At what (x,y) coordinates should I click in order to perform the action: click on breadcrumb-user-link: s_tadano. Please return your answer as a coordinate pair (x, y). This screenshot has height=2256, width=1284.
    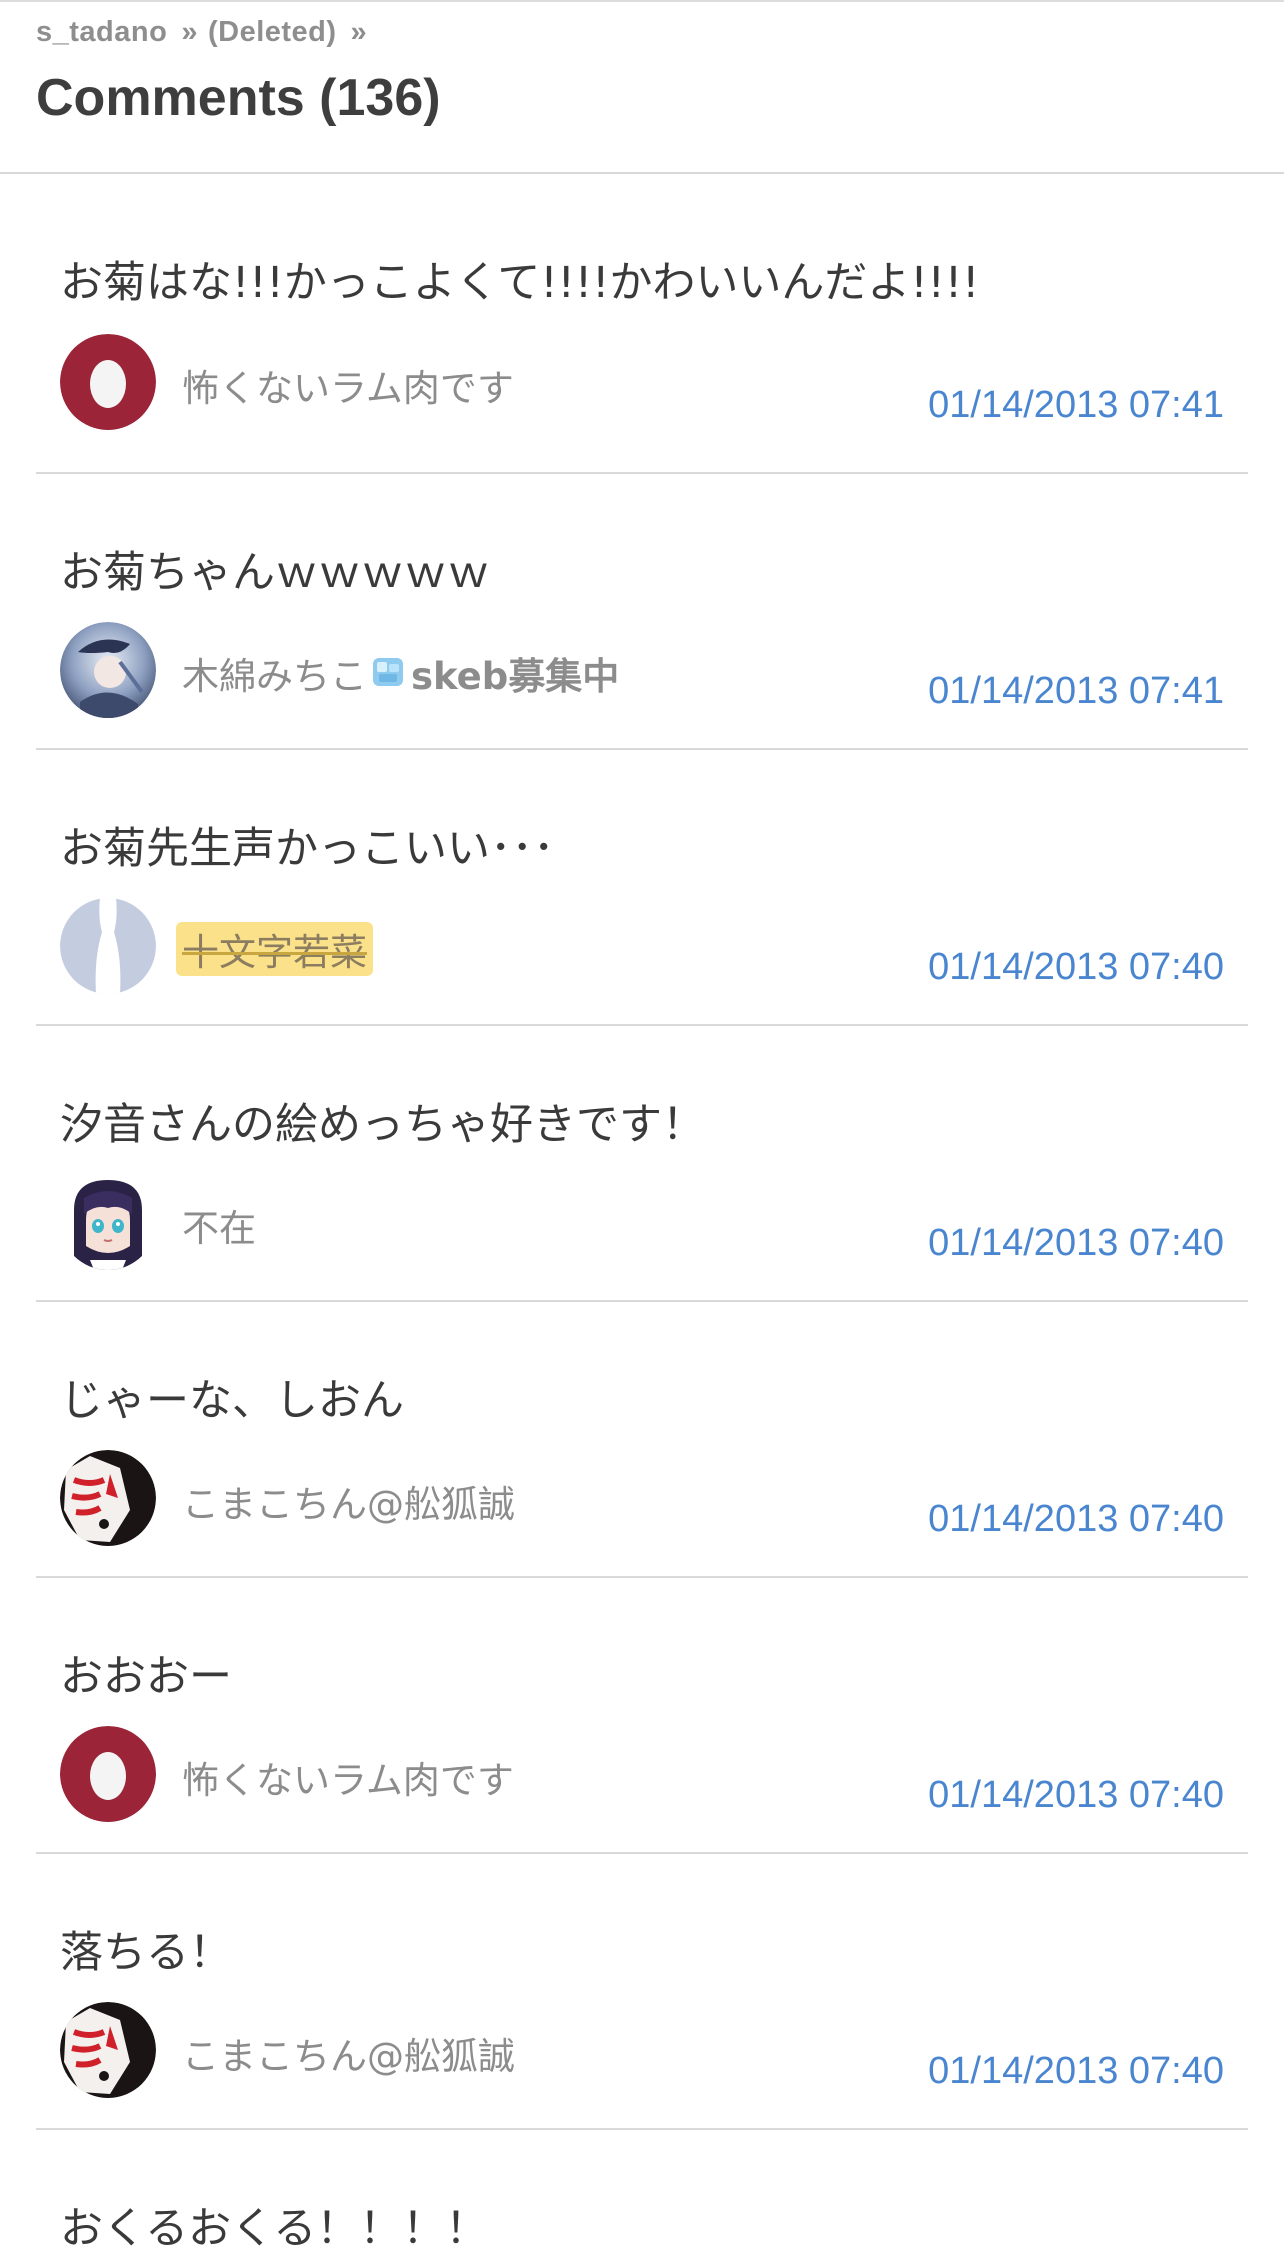
    Looking at the image, I should click on (101, 32).